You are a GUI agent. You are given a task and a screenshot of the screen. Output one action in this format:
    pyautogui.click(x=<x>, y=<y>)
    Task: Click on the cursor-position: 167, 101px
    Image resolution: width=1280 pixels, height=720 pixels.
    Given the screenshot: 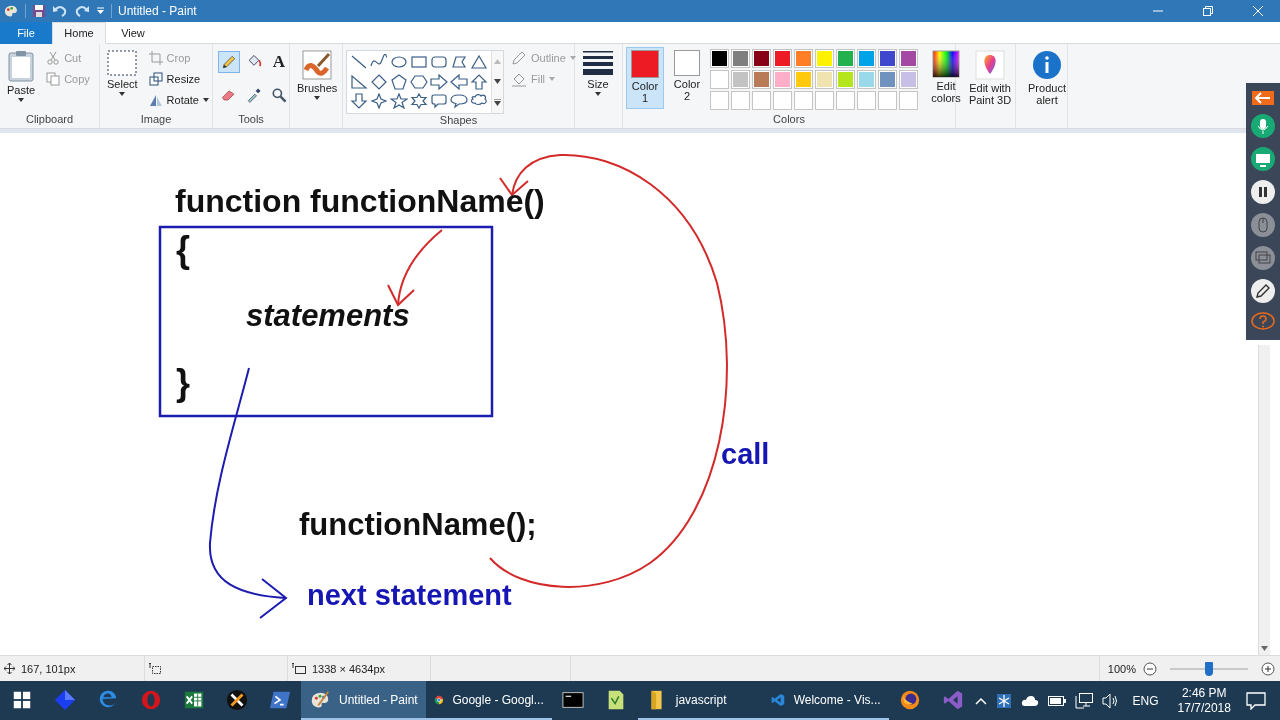 What is the action you would take?
    pyautogui.click(x=48, y=668)
    